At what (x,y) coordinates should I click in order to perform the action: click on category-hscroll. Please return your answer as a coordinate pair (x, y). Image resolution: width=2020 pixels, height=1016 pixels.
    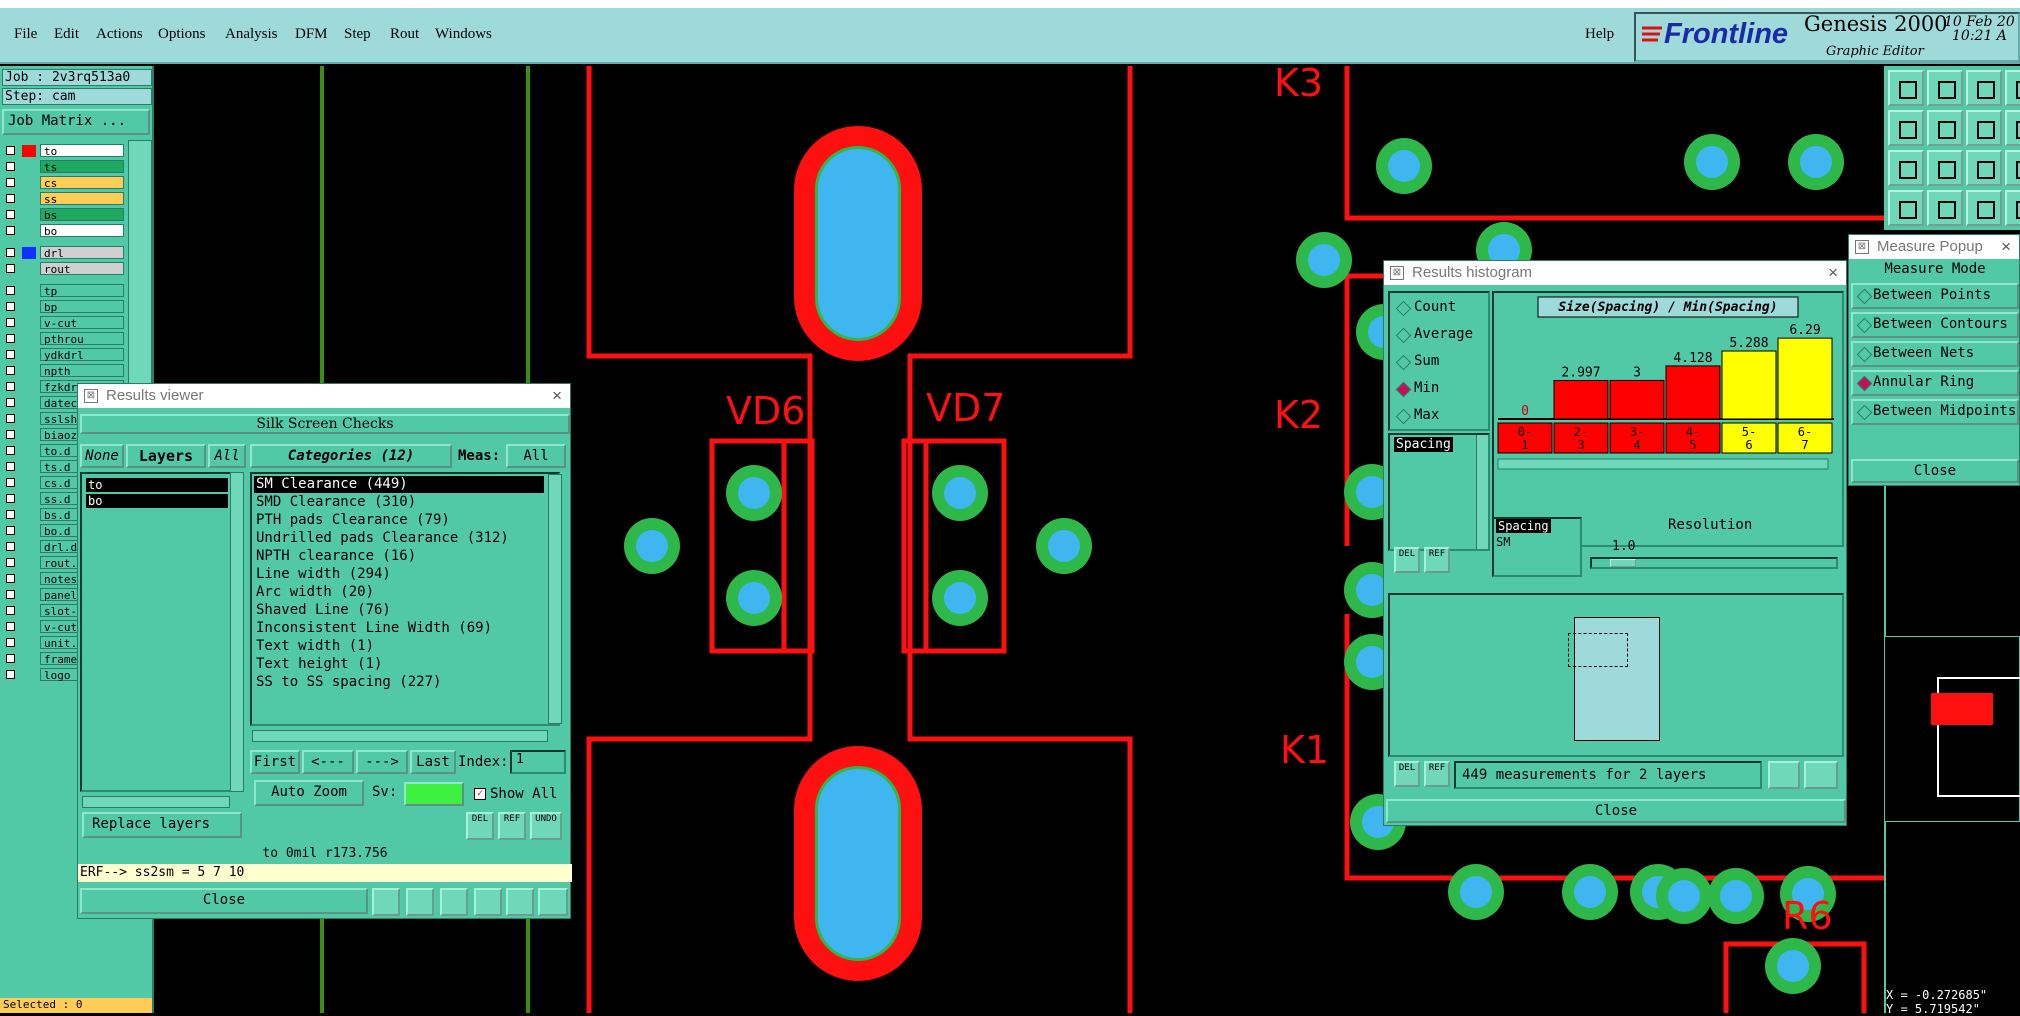
    Looking at the image, I should click on (400, 736).